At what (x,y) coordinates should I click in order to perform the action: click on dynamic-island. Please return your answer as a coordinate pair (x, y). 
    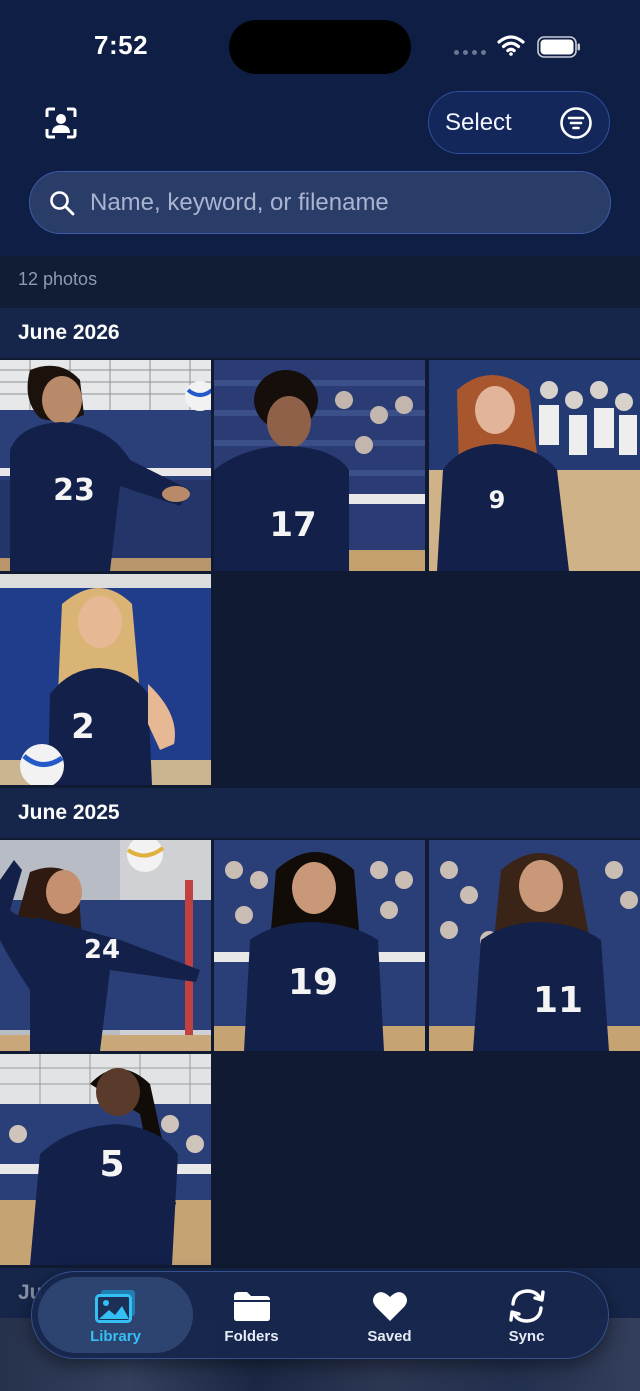
    Looking at the image, I should click on (320, 47).